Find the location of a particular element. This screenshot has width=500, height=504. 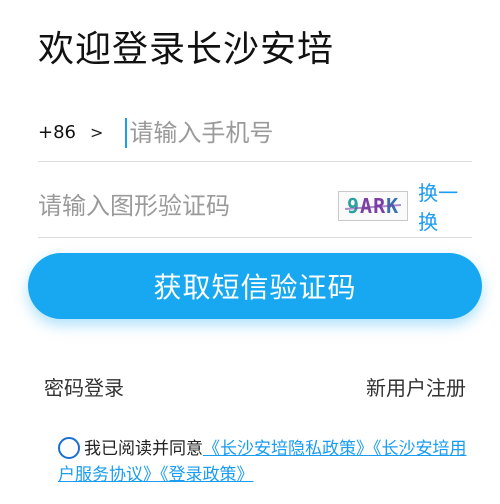

chevron-right-icon: > is located at coordinates (97, 132).